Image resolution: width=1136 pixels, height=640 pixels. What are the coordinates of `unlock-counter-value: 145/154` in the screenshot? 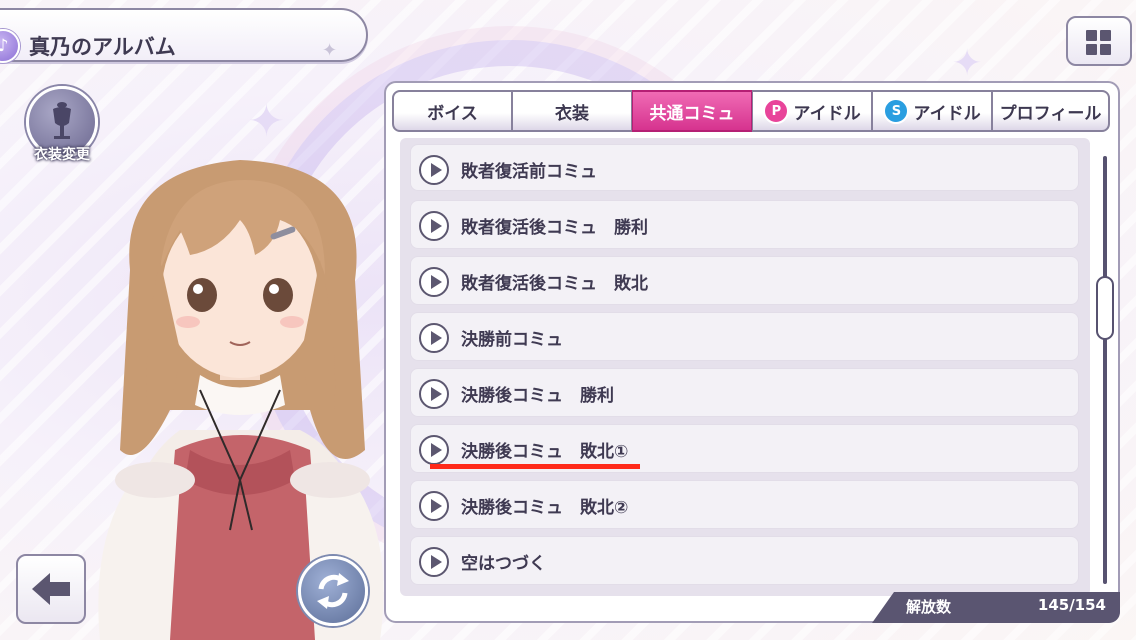 It's located at (1071, 605).